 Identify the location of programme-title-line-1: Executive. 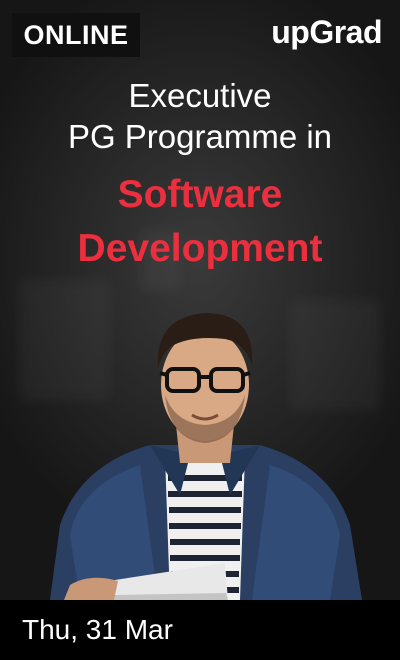
(200, 95).